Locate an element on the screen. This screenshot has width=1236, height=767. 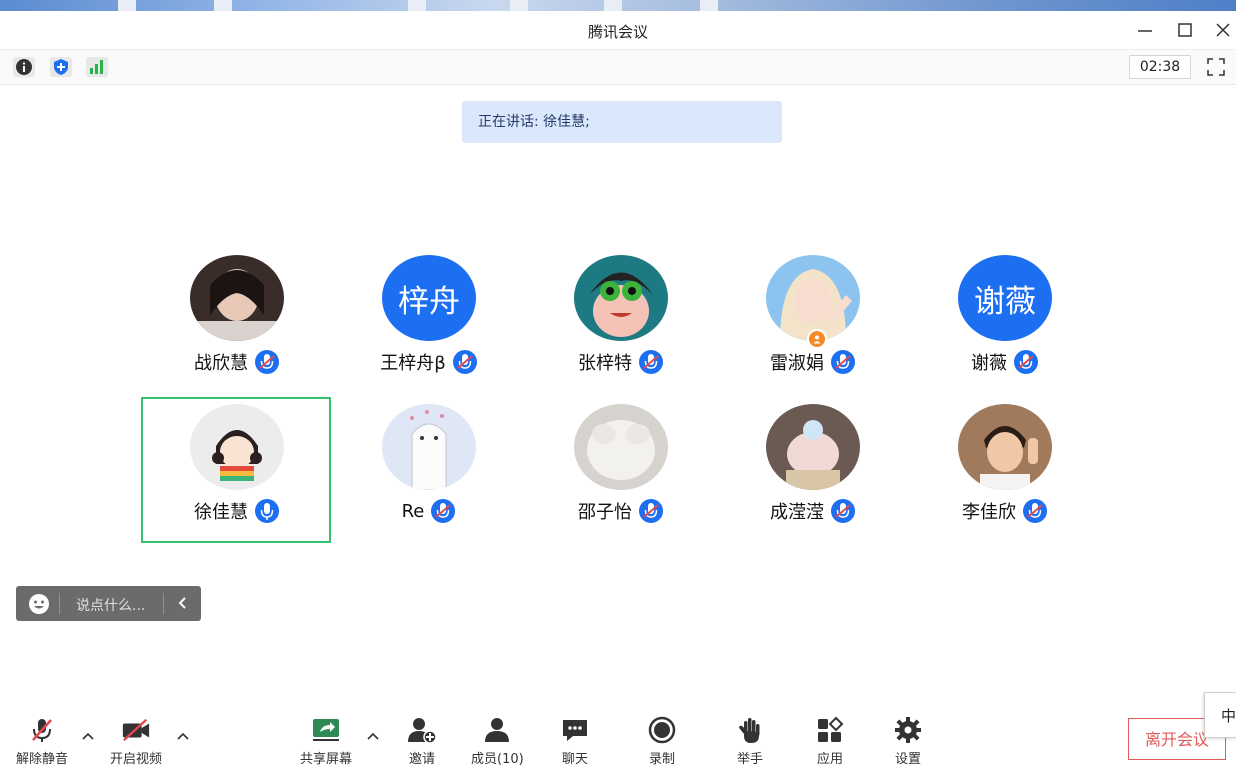
members-button: 成员(10) is located at coordinates (497, 741).